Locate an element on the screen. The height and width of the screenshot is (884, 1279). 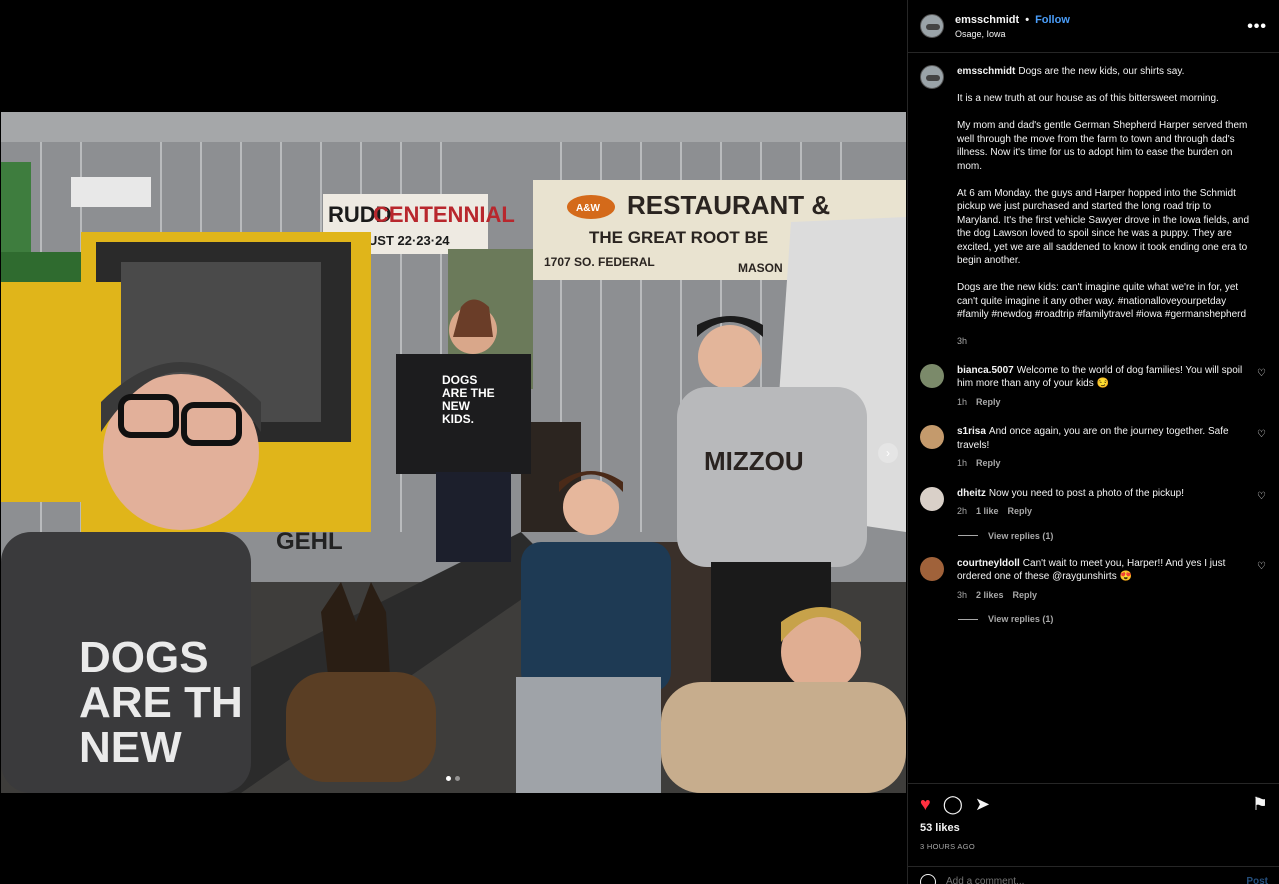
caption-username: emsschmidt is located at coordinates (986, 71).